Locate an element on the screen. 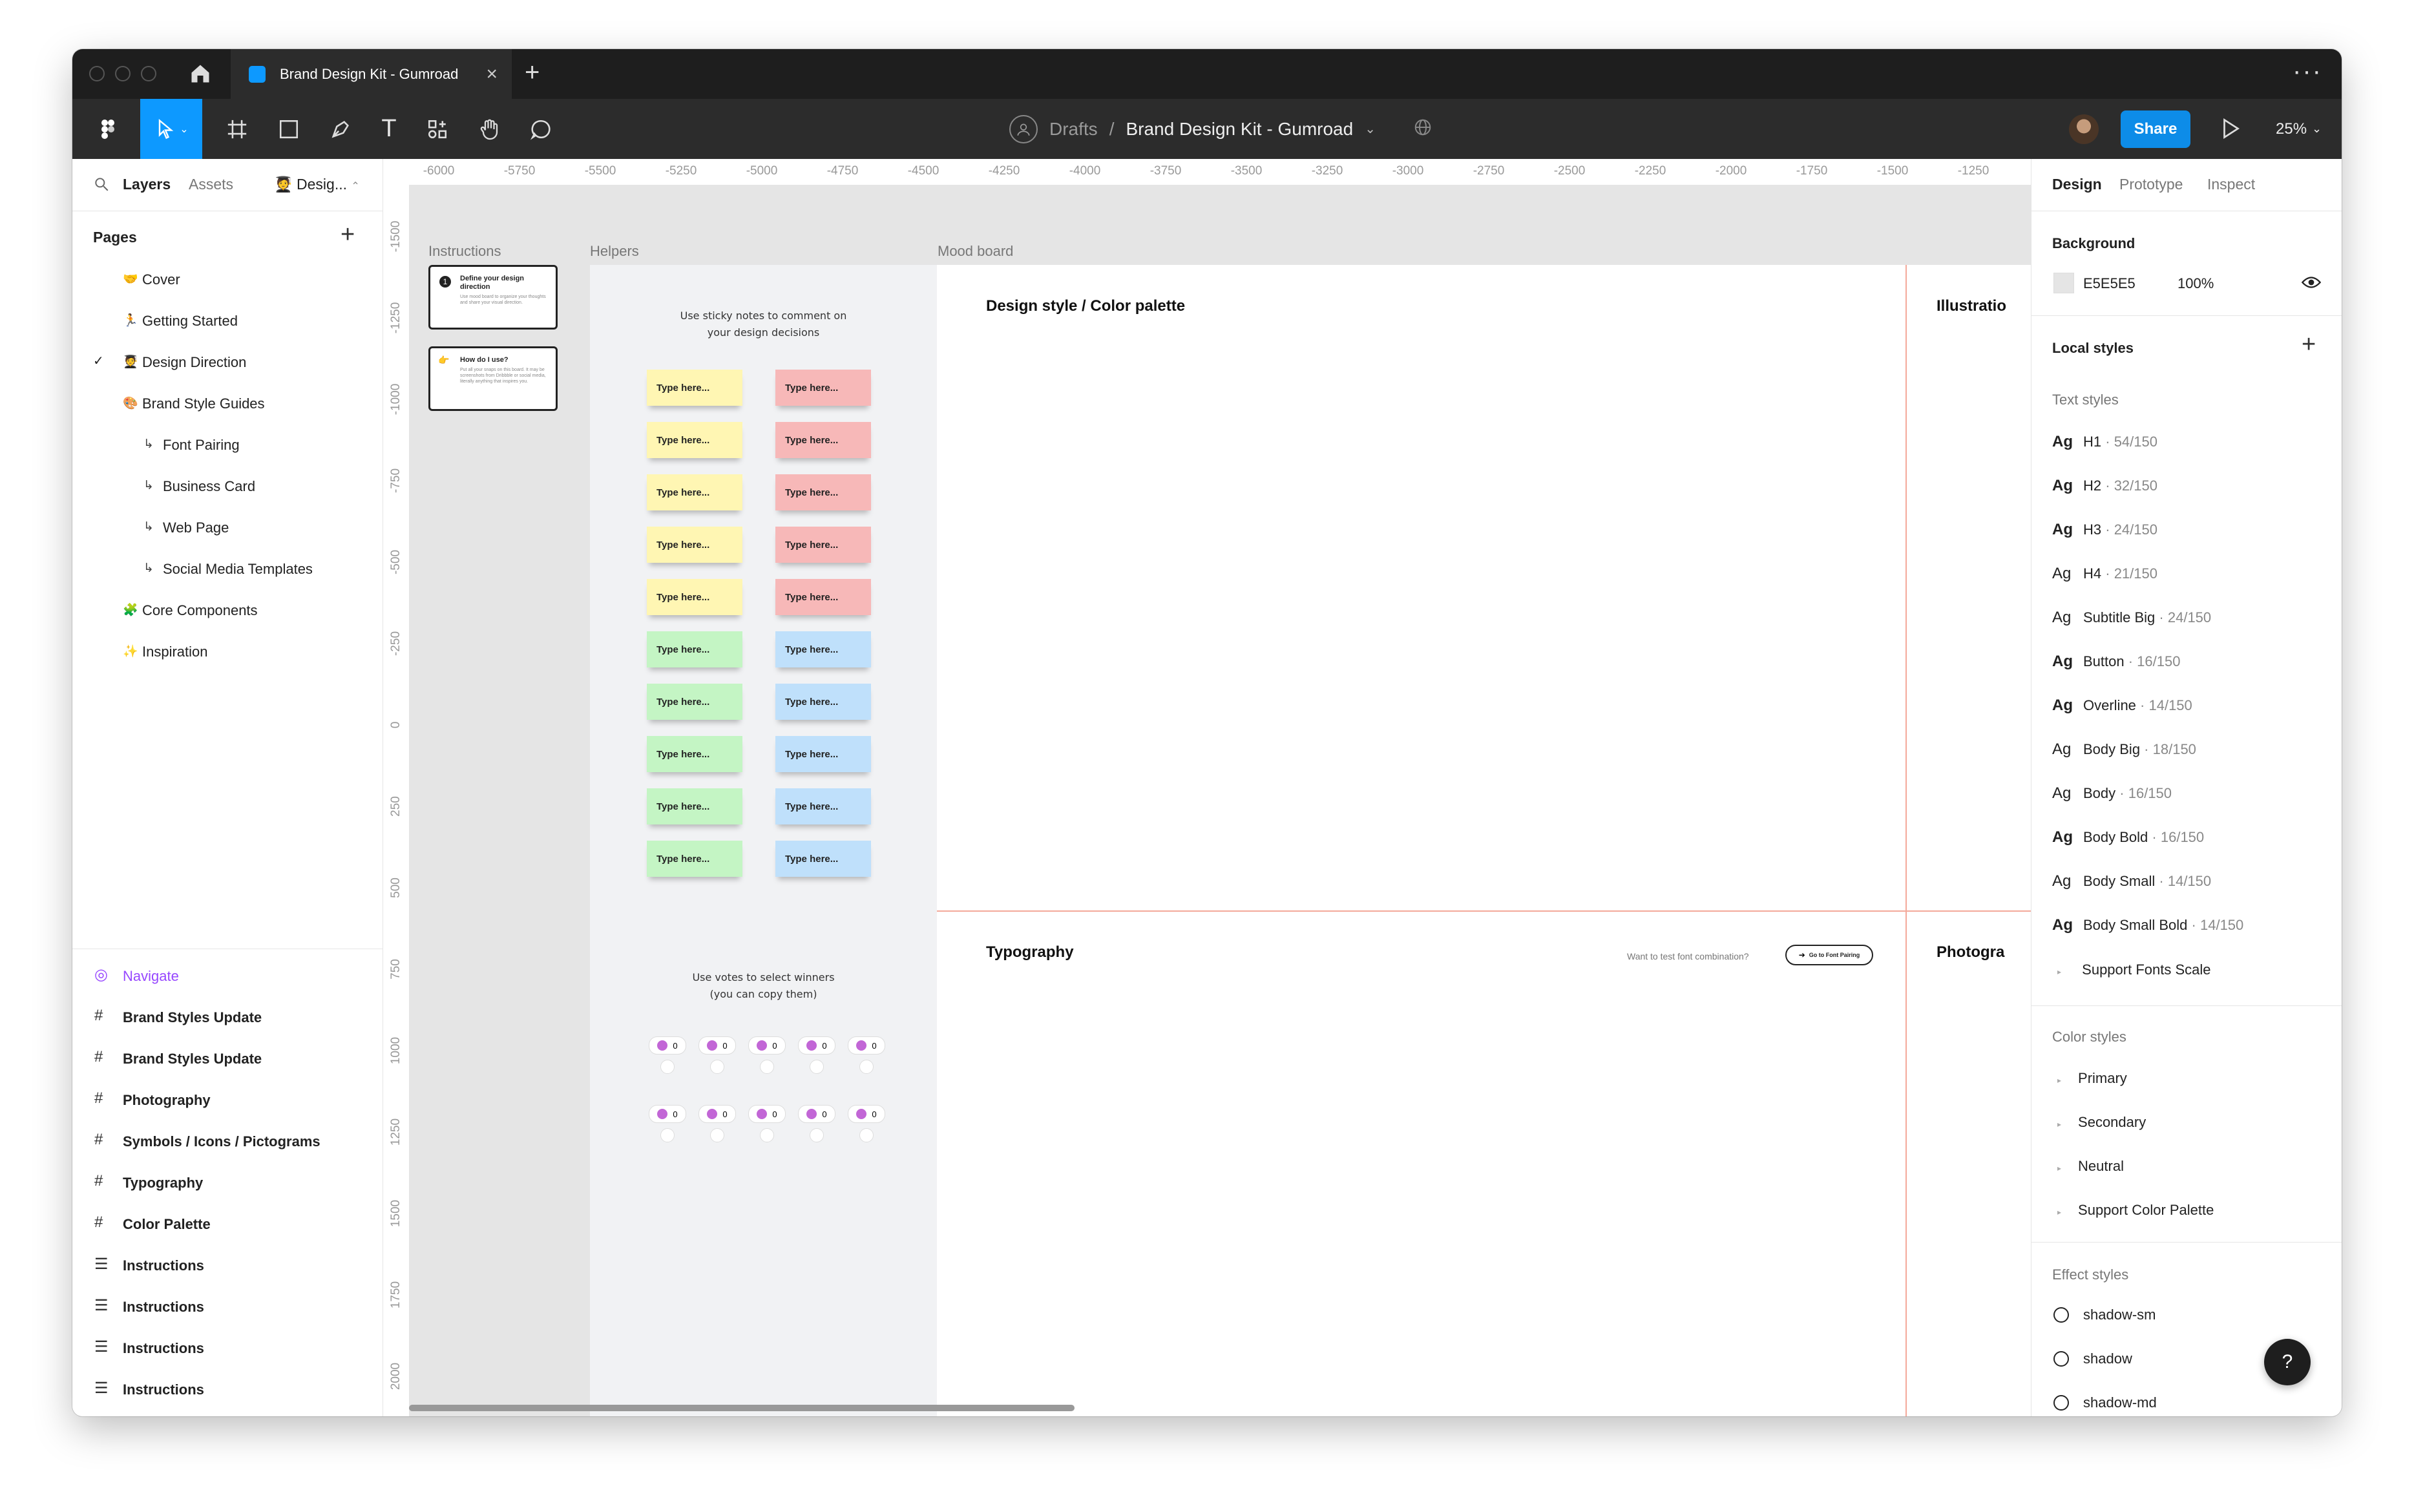 The width and height of the screenshot is (2414, 1512). pen-tool-icon is located at coordinates (340, 129).